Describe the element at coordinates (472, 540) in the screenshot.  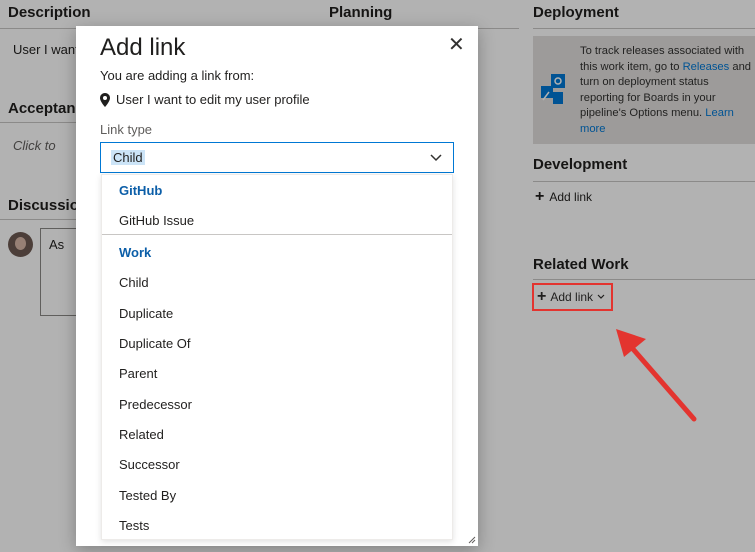
I see `resize-grip-icon` at that location.